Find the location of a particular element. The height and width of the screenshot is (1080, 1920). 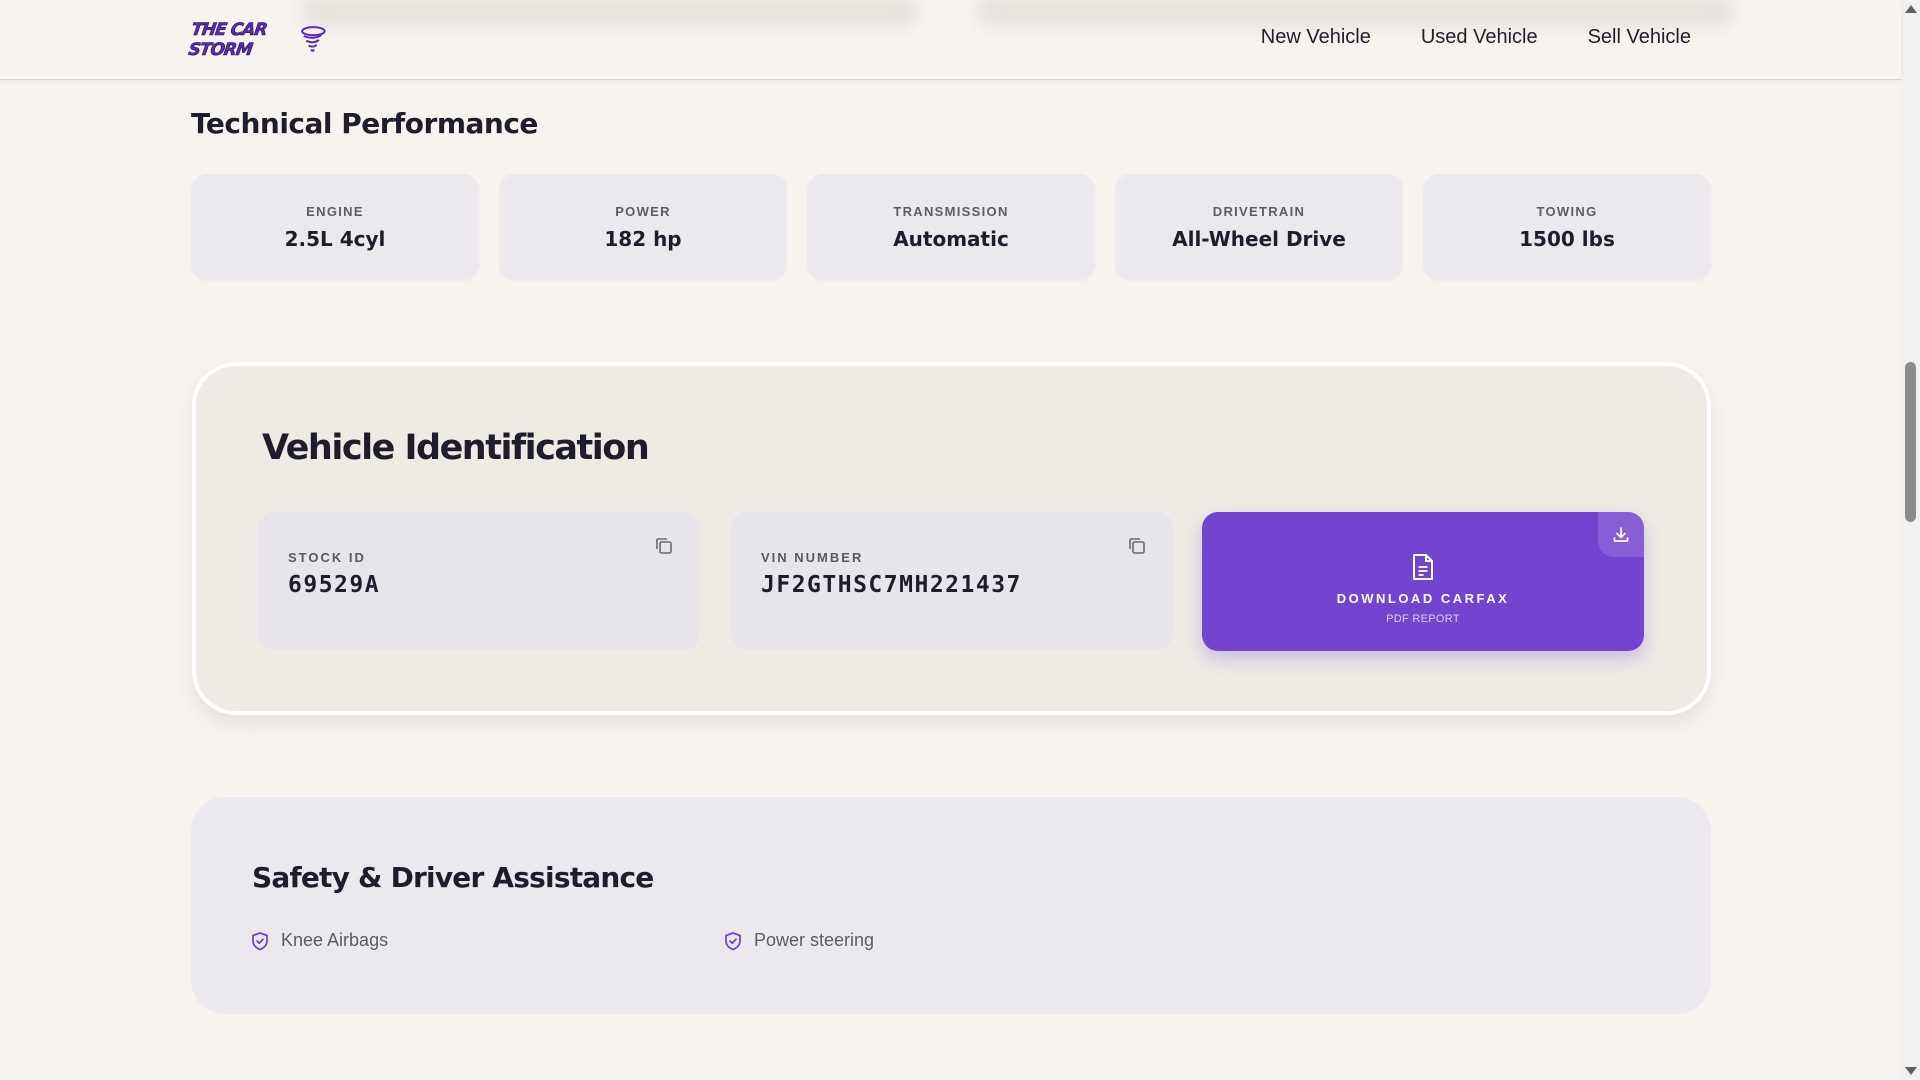

scroll-down-arrow is located at coordinates (1911, 1071).